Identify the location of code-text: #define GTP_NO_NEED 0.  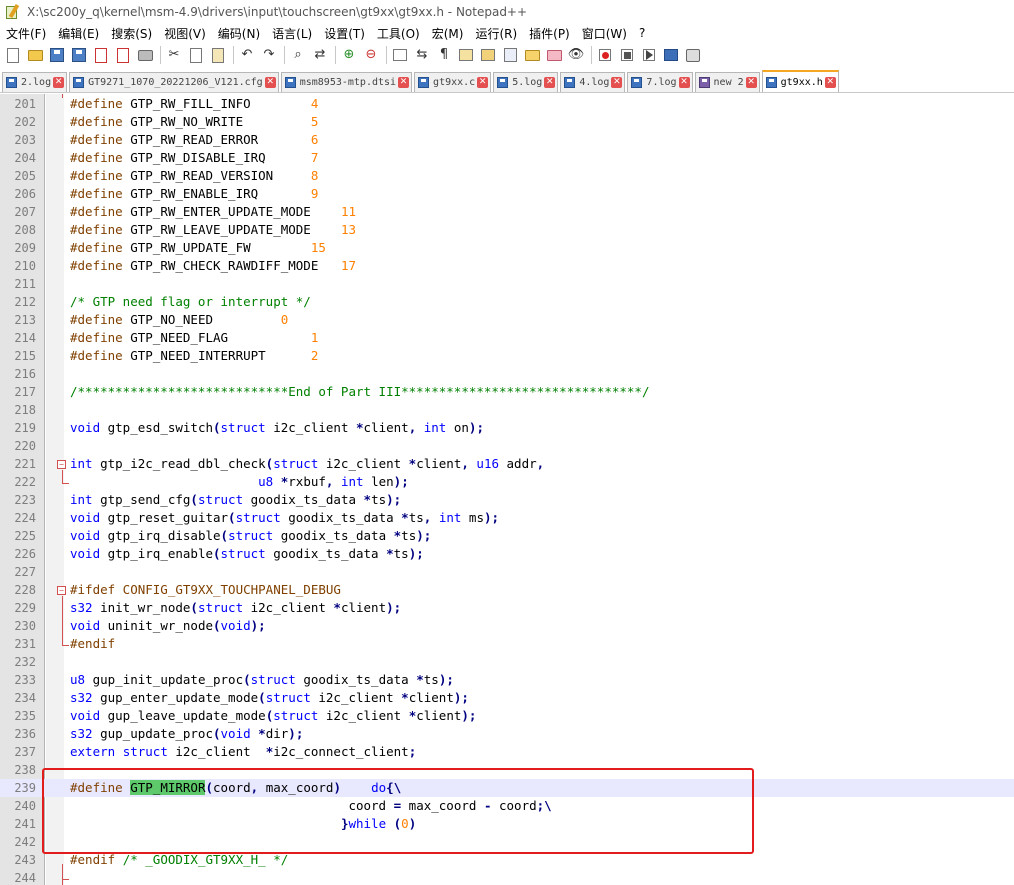
(179, 320).